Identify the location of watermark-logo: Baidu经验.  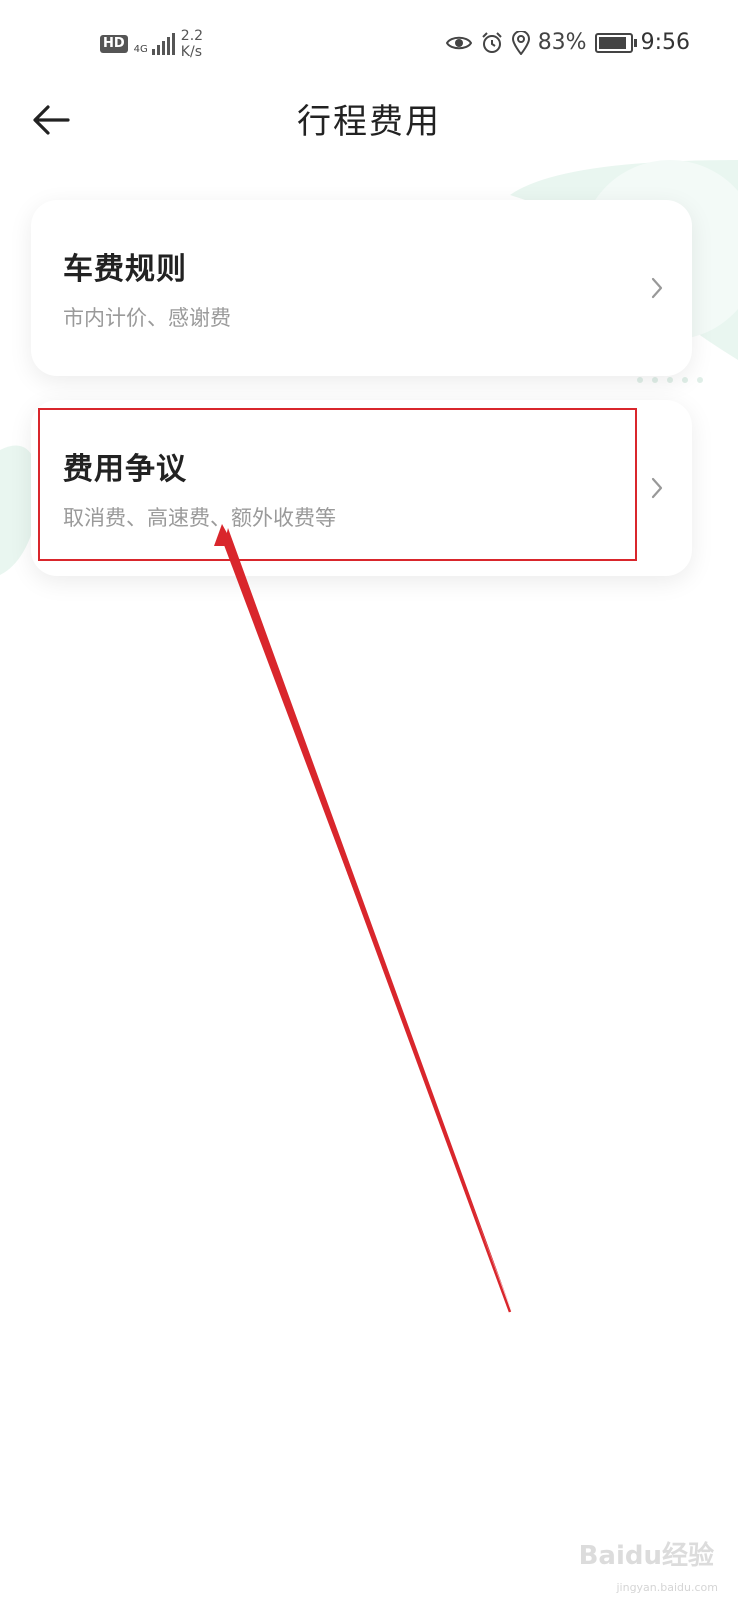
(646, 1556).